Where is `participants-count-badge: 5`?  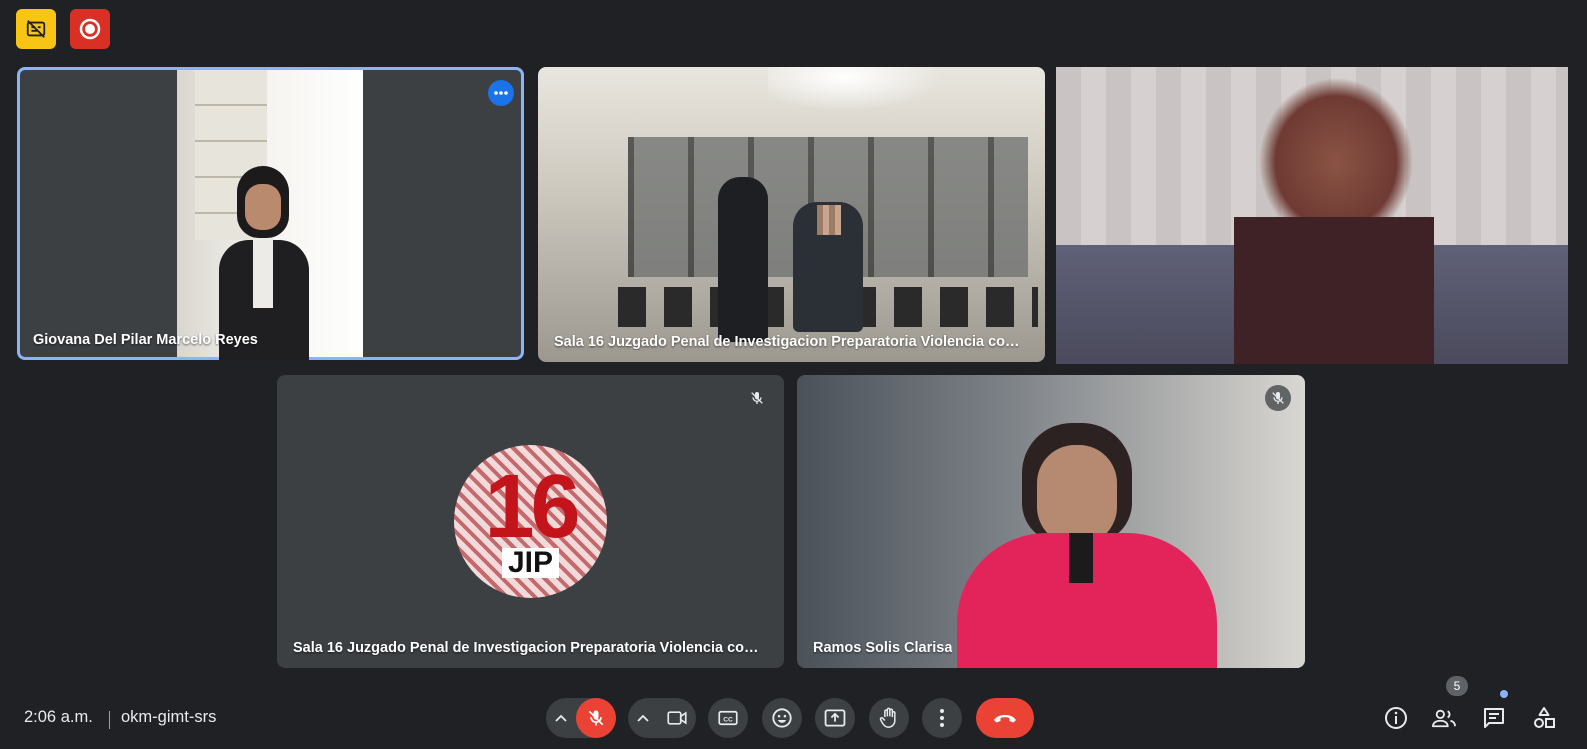 participants-count-badge: 5 is located at coordinates (1457, 686).